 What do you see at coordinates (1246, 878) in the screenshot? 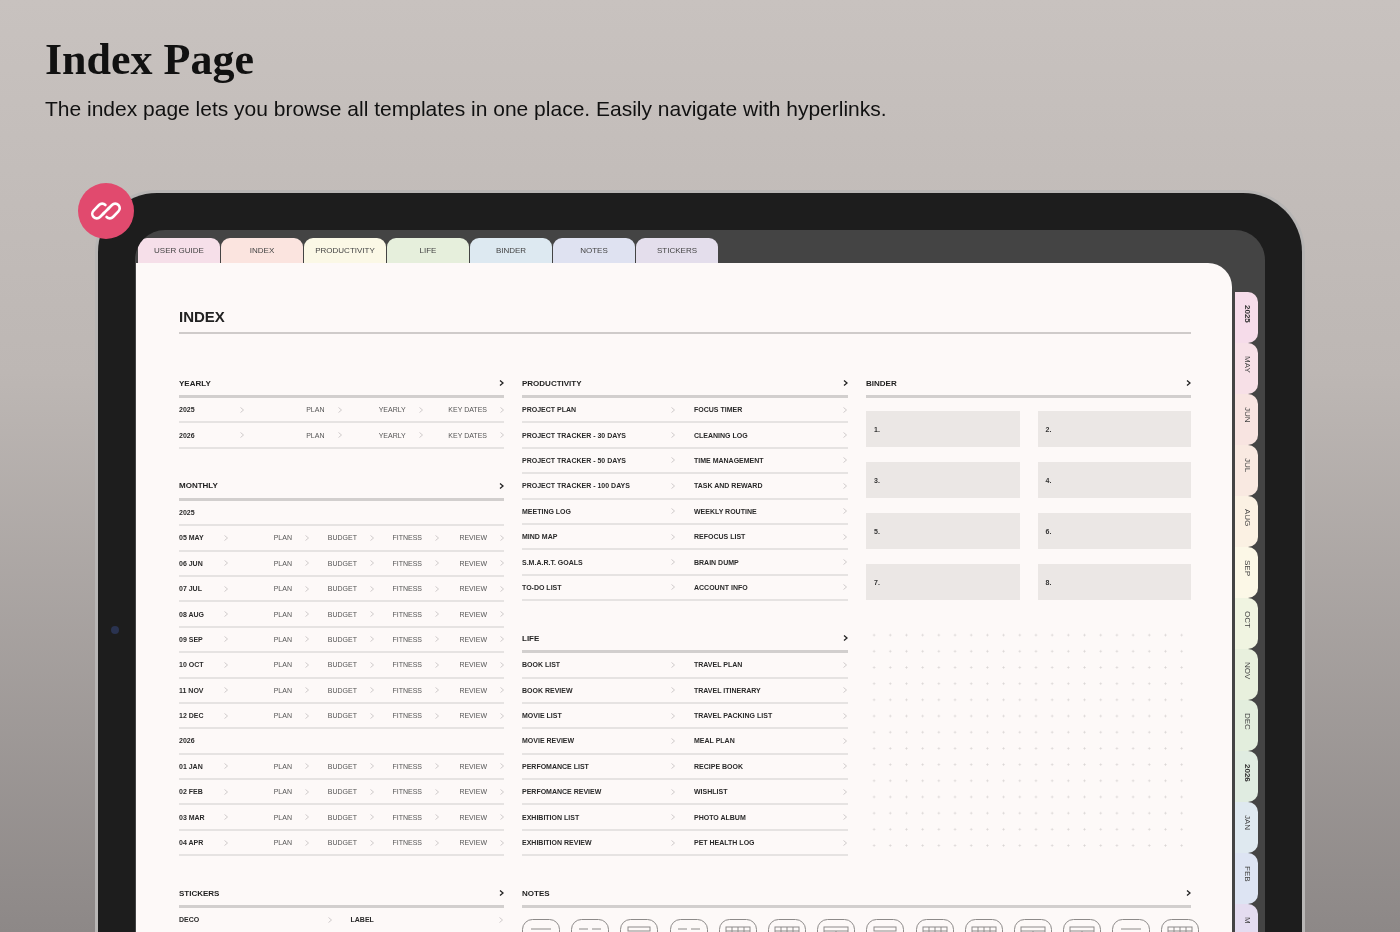
I see `side-tab: FEB` at bounding box center [1246, 878].